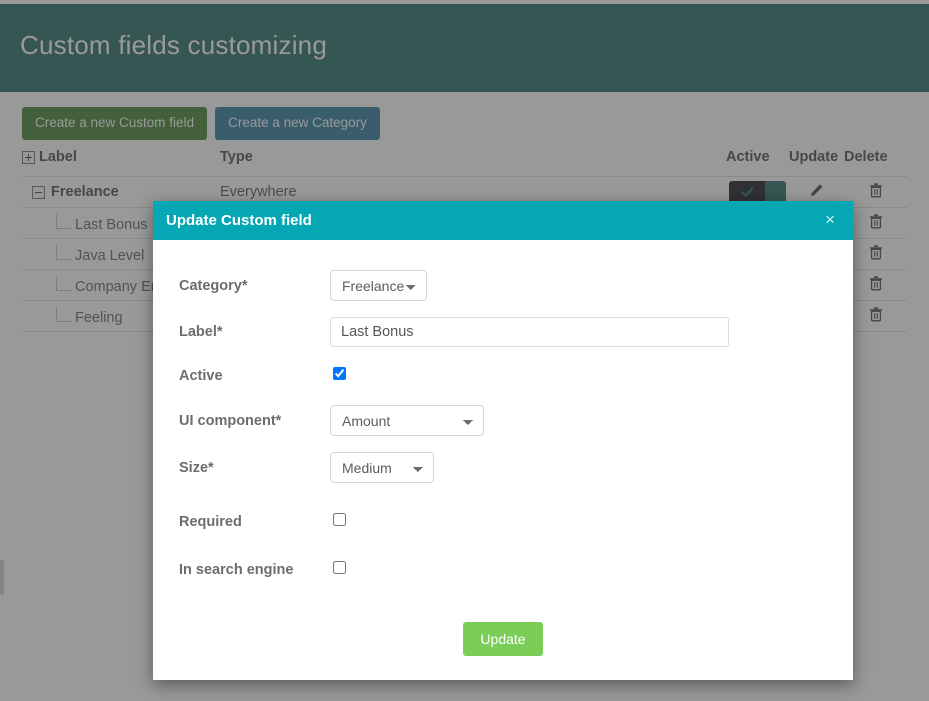 The image size is (929, 701). What do you see at coordinates (382, 467) in the screenshot?
I see `size-select: Medium` at bounding box center [382, 467].